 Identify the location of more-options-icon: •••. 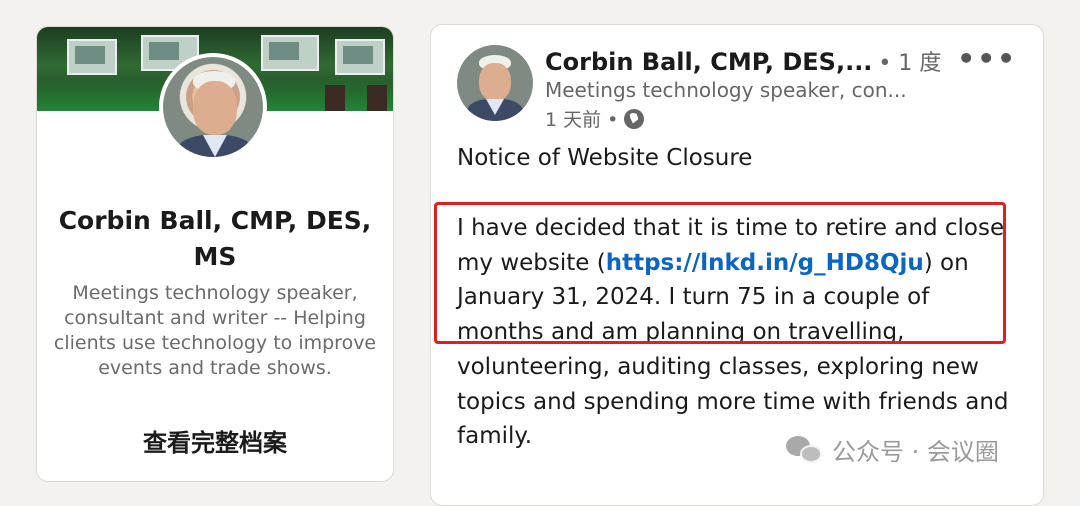
(987, 59).